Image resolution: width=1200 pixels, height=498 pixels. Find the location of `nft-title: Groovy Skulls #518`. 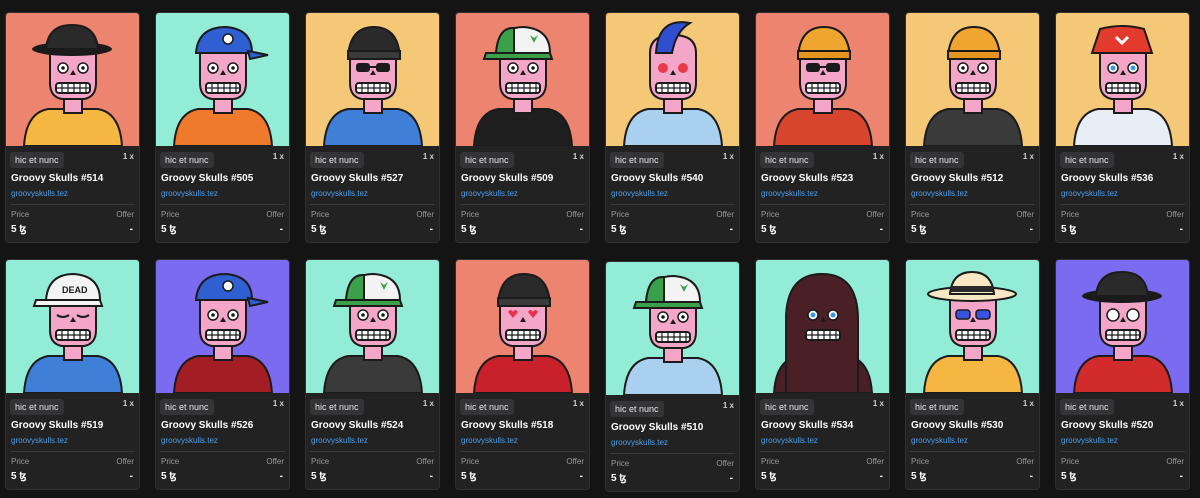

nft-title: Groovy Skulls #518 is located at coordinates (507, 425).